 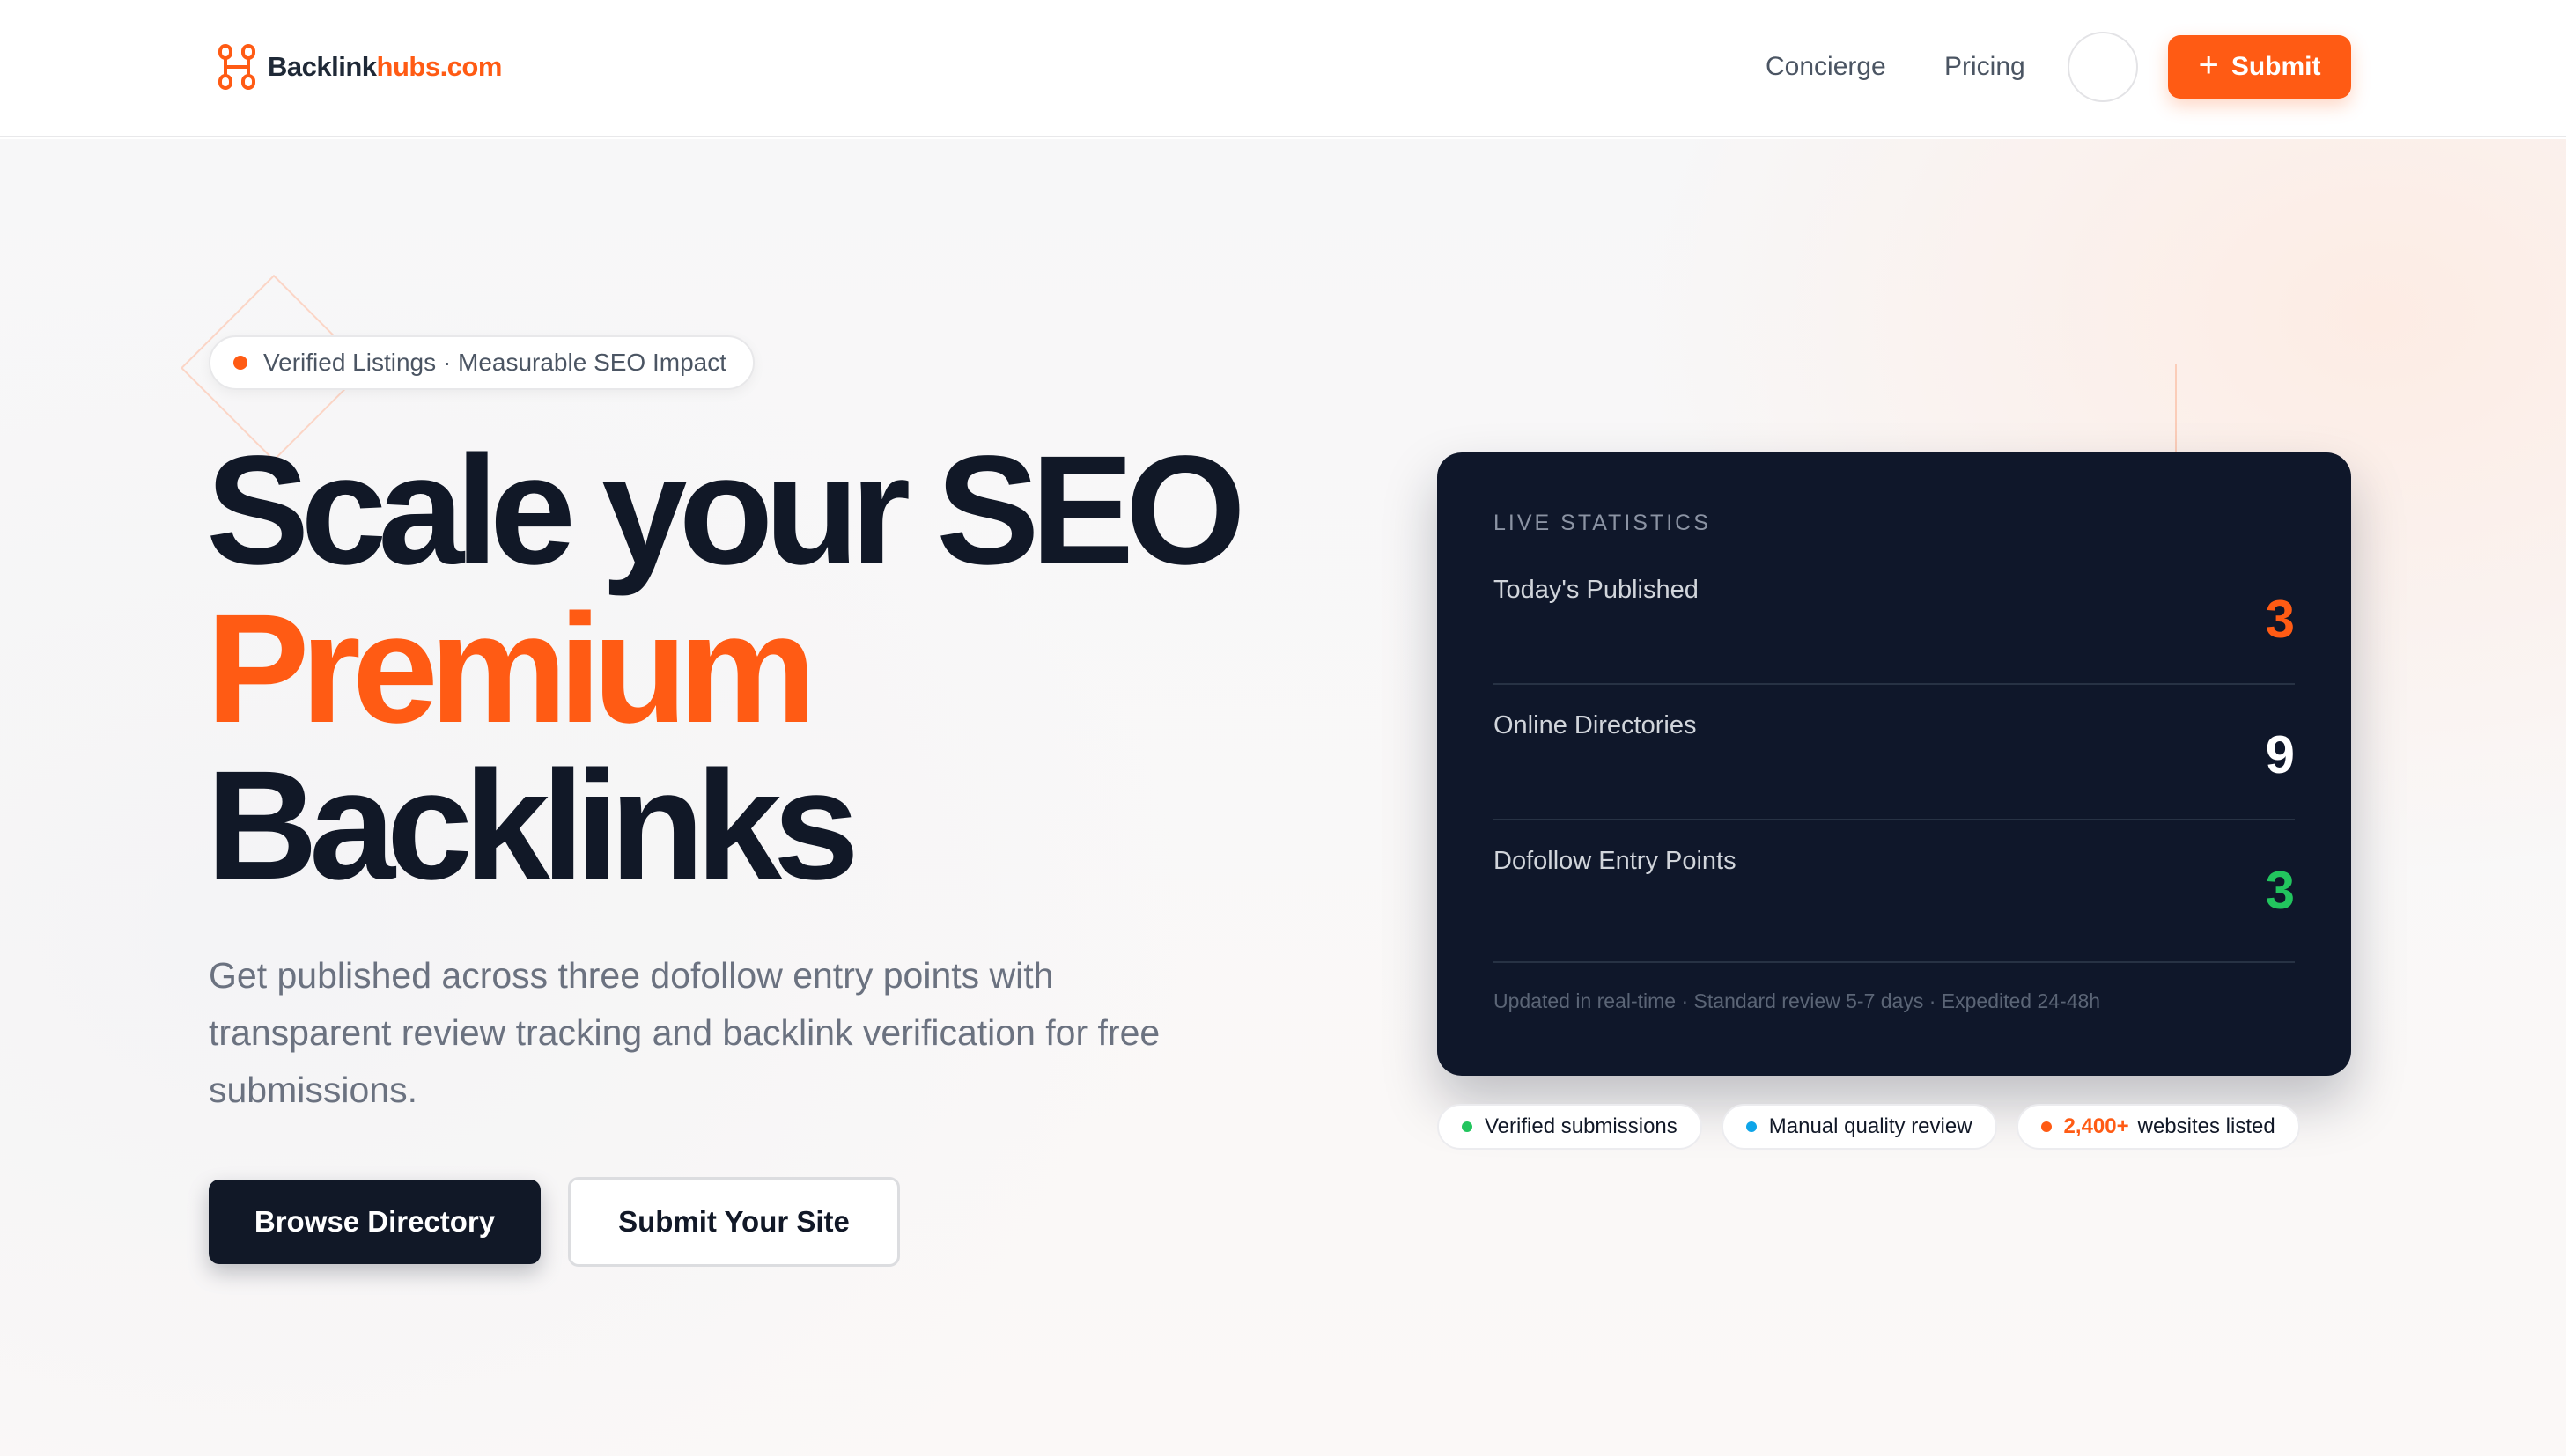 I want to click on badge-text: websites listed, so click(x=2206, y=1126).